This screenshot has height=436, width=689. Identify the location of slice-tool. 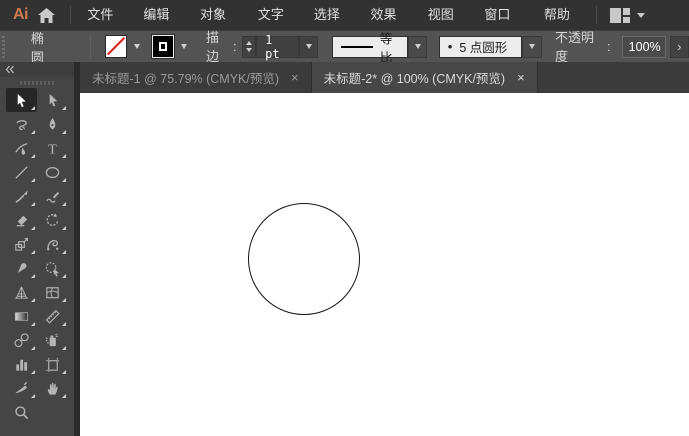
(21, 388).